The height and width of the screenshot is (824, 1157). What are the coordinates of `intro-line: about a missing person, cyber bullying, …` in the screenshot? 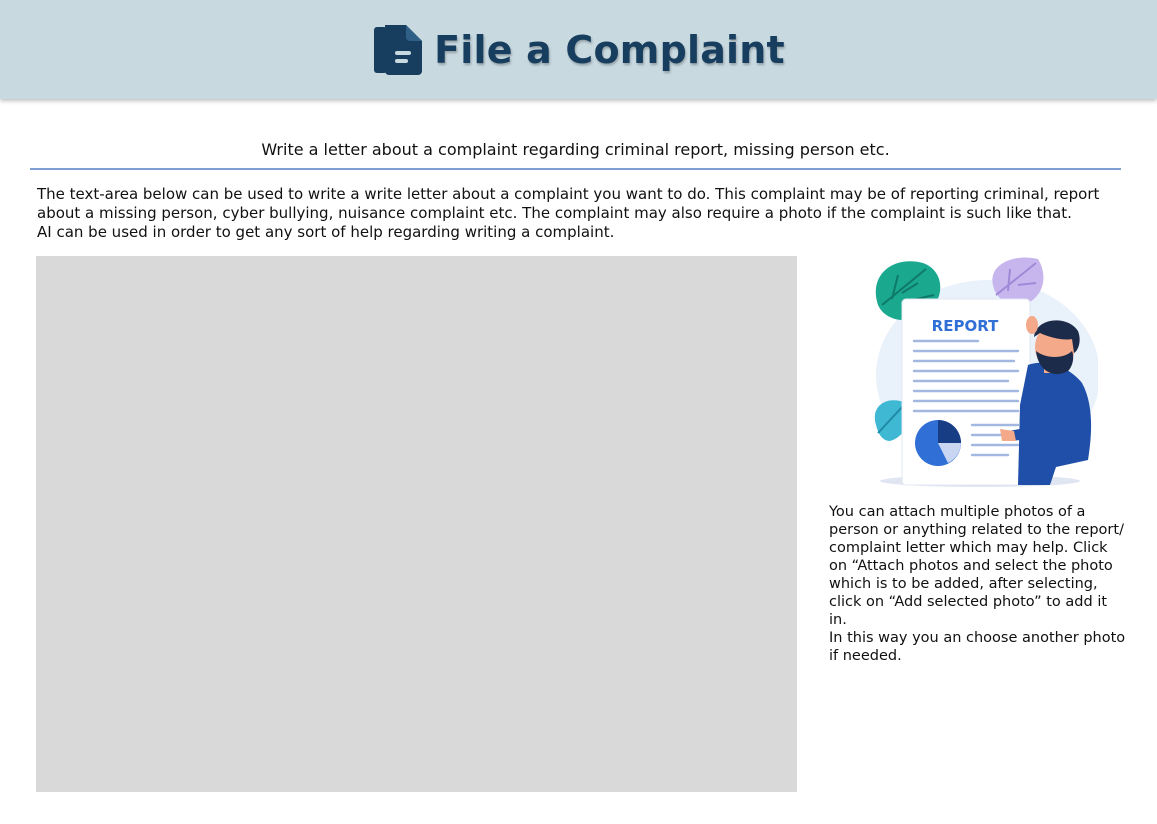 It's located at (554, 213).